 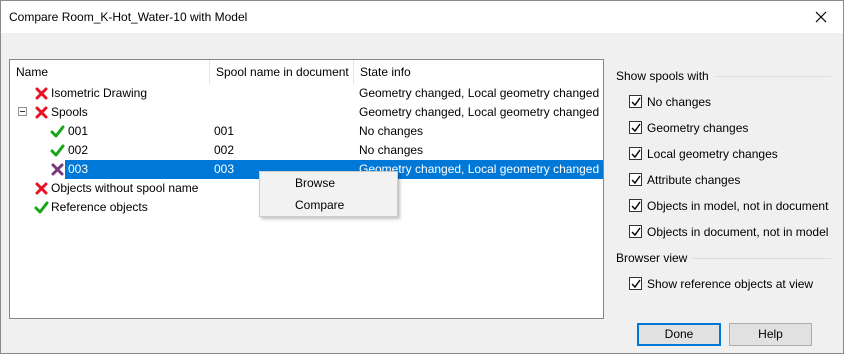 I want to click on window-title: Compare Room_K-Hot_Water-10 with Model, so click(x=128, y=17).